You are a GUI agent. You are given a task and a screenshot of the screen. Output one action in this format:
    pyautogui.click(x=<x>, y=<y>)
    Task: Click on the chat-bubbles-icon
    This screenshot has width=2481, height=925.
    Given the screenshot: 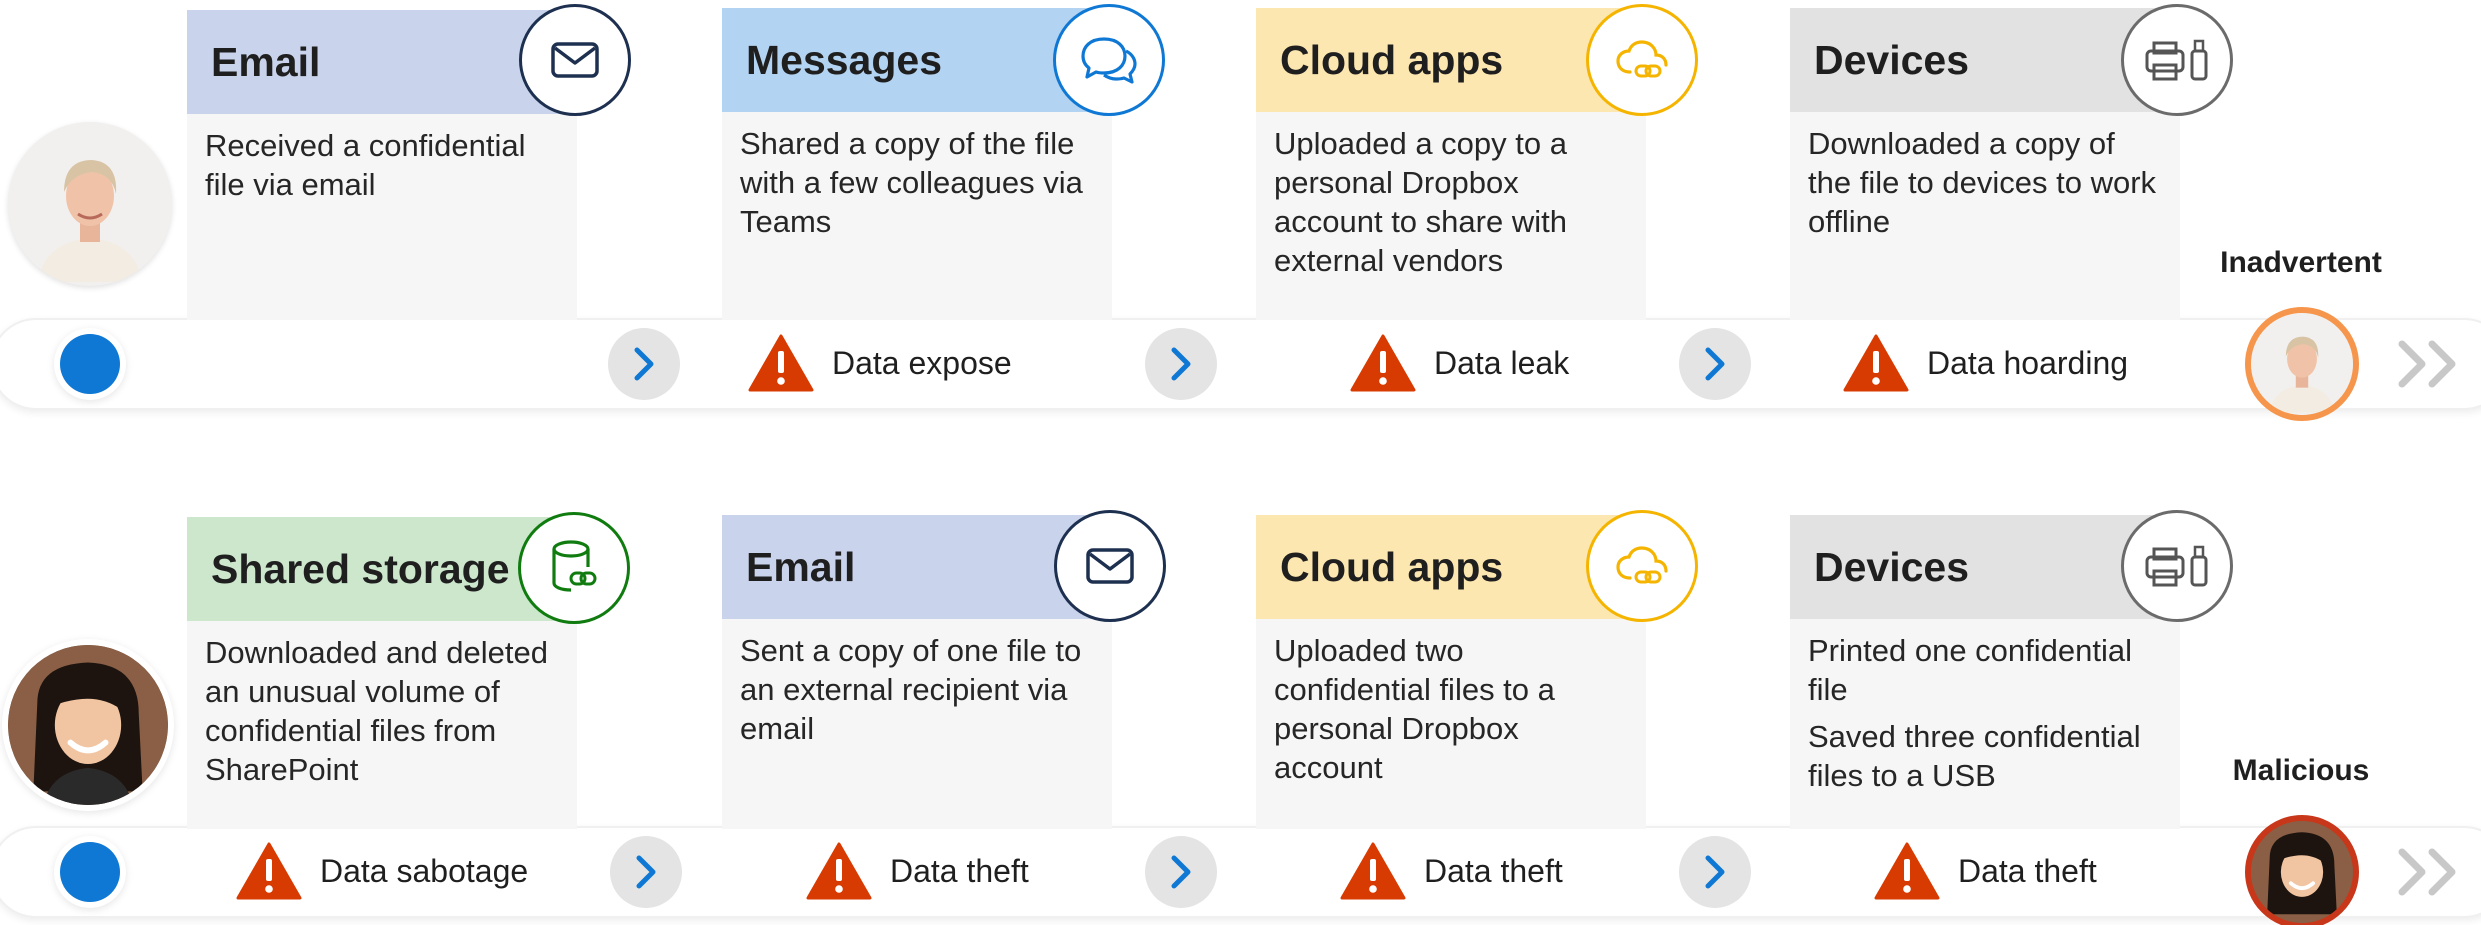 What is the action you would take?
    pyautogui.click(x=1109, y=60)
    